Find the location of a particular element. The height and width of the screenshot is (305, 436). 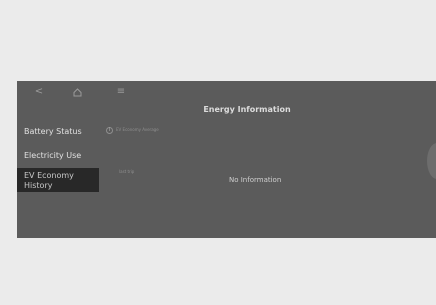

sidebar-item-ev-economy-history: EV Economy History is located at coordinates (58, 180).